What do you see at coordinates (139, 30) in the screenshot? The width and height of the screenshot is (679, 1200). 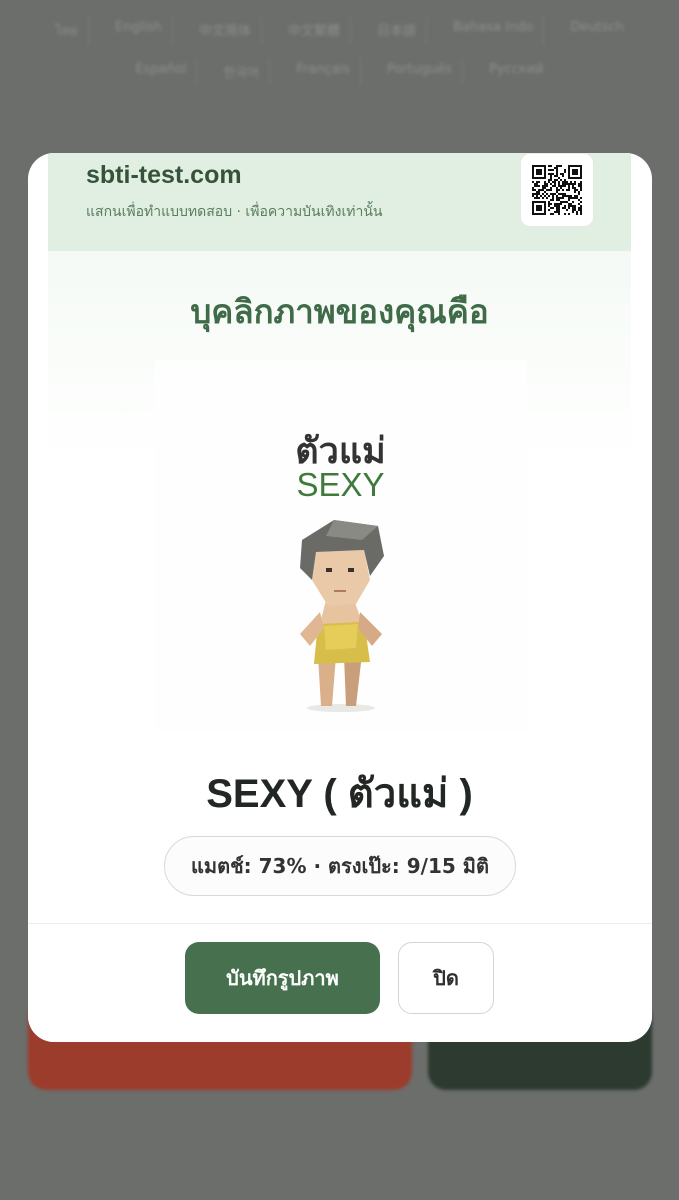 I see `bg-lang-item: English` at bounding box center [139, 30].